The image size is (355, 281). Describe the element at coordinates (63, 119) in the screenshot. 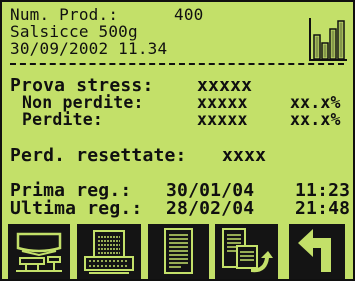

I see `lost-label: Perdite:` at that location.